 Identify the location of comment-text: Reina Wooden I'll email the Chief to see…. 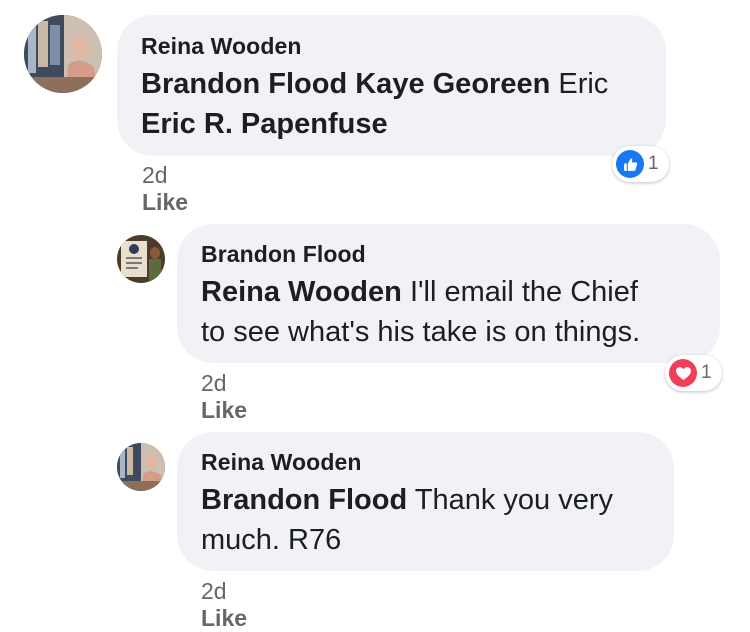
(448, 312).